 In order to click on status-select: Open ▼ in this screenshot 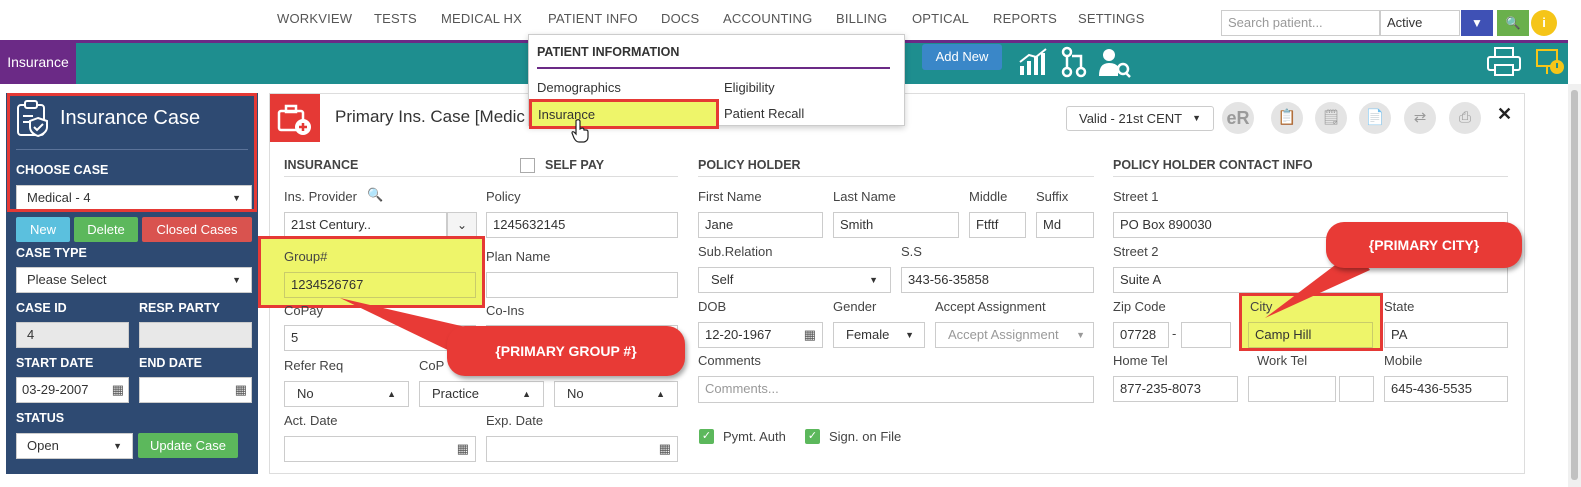, I will do `click(74, 446)`.